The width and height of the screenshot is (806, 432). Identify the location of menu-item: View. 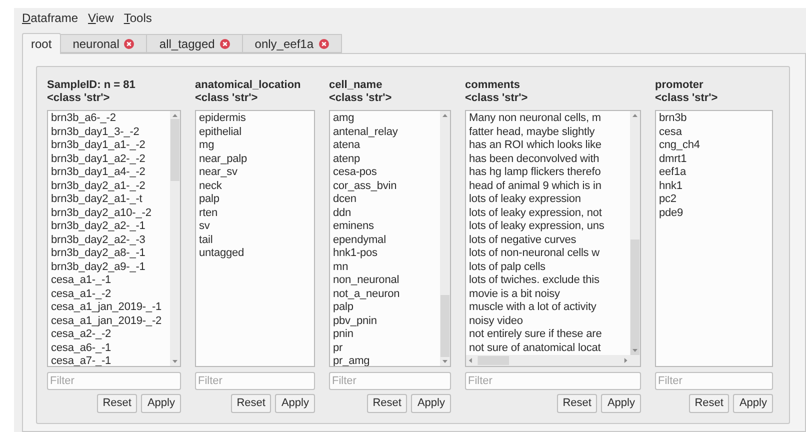
(101, 17).